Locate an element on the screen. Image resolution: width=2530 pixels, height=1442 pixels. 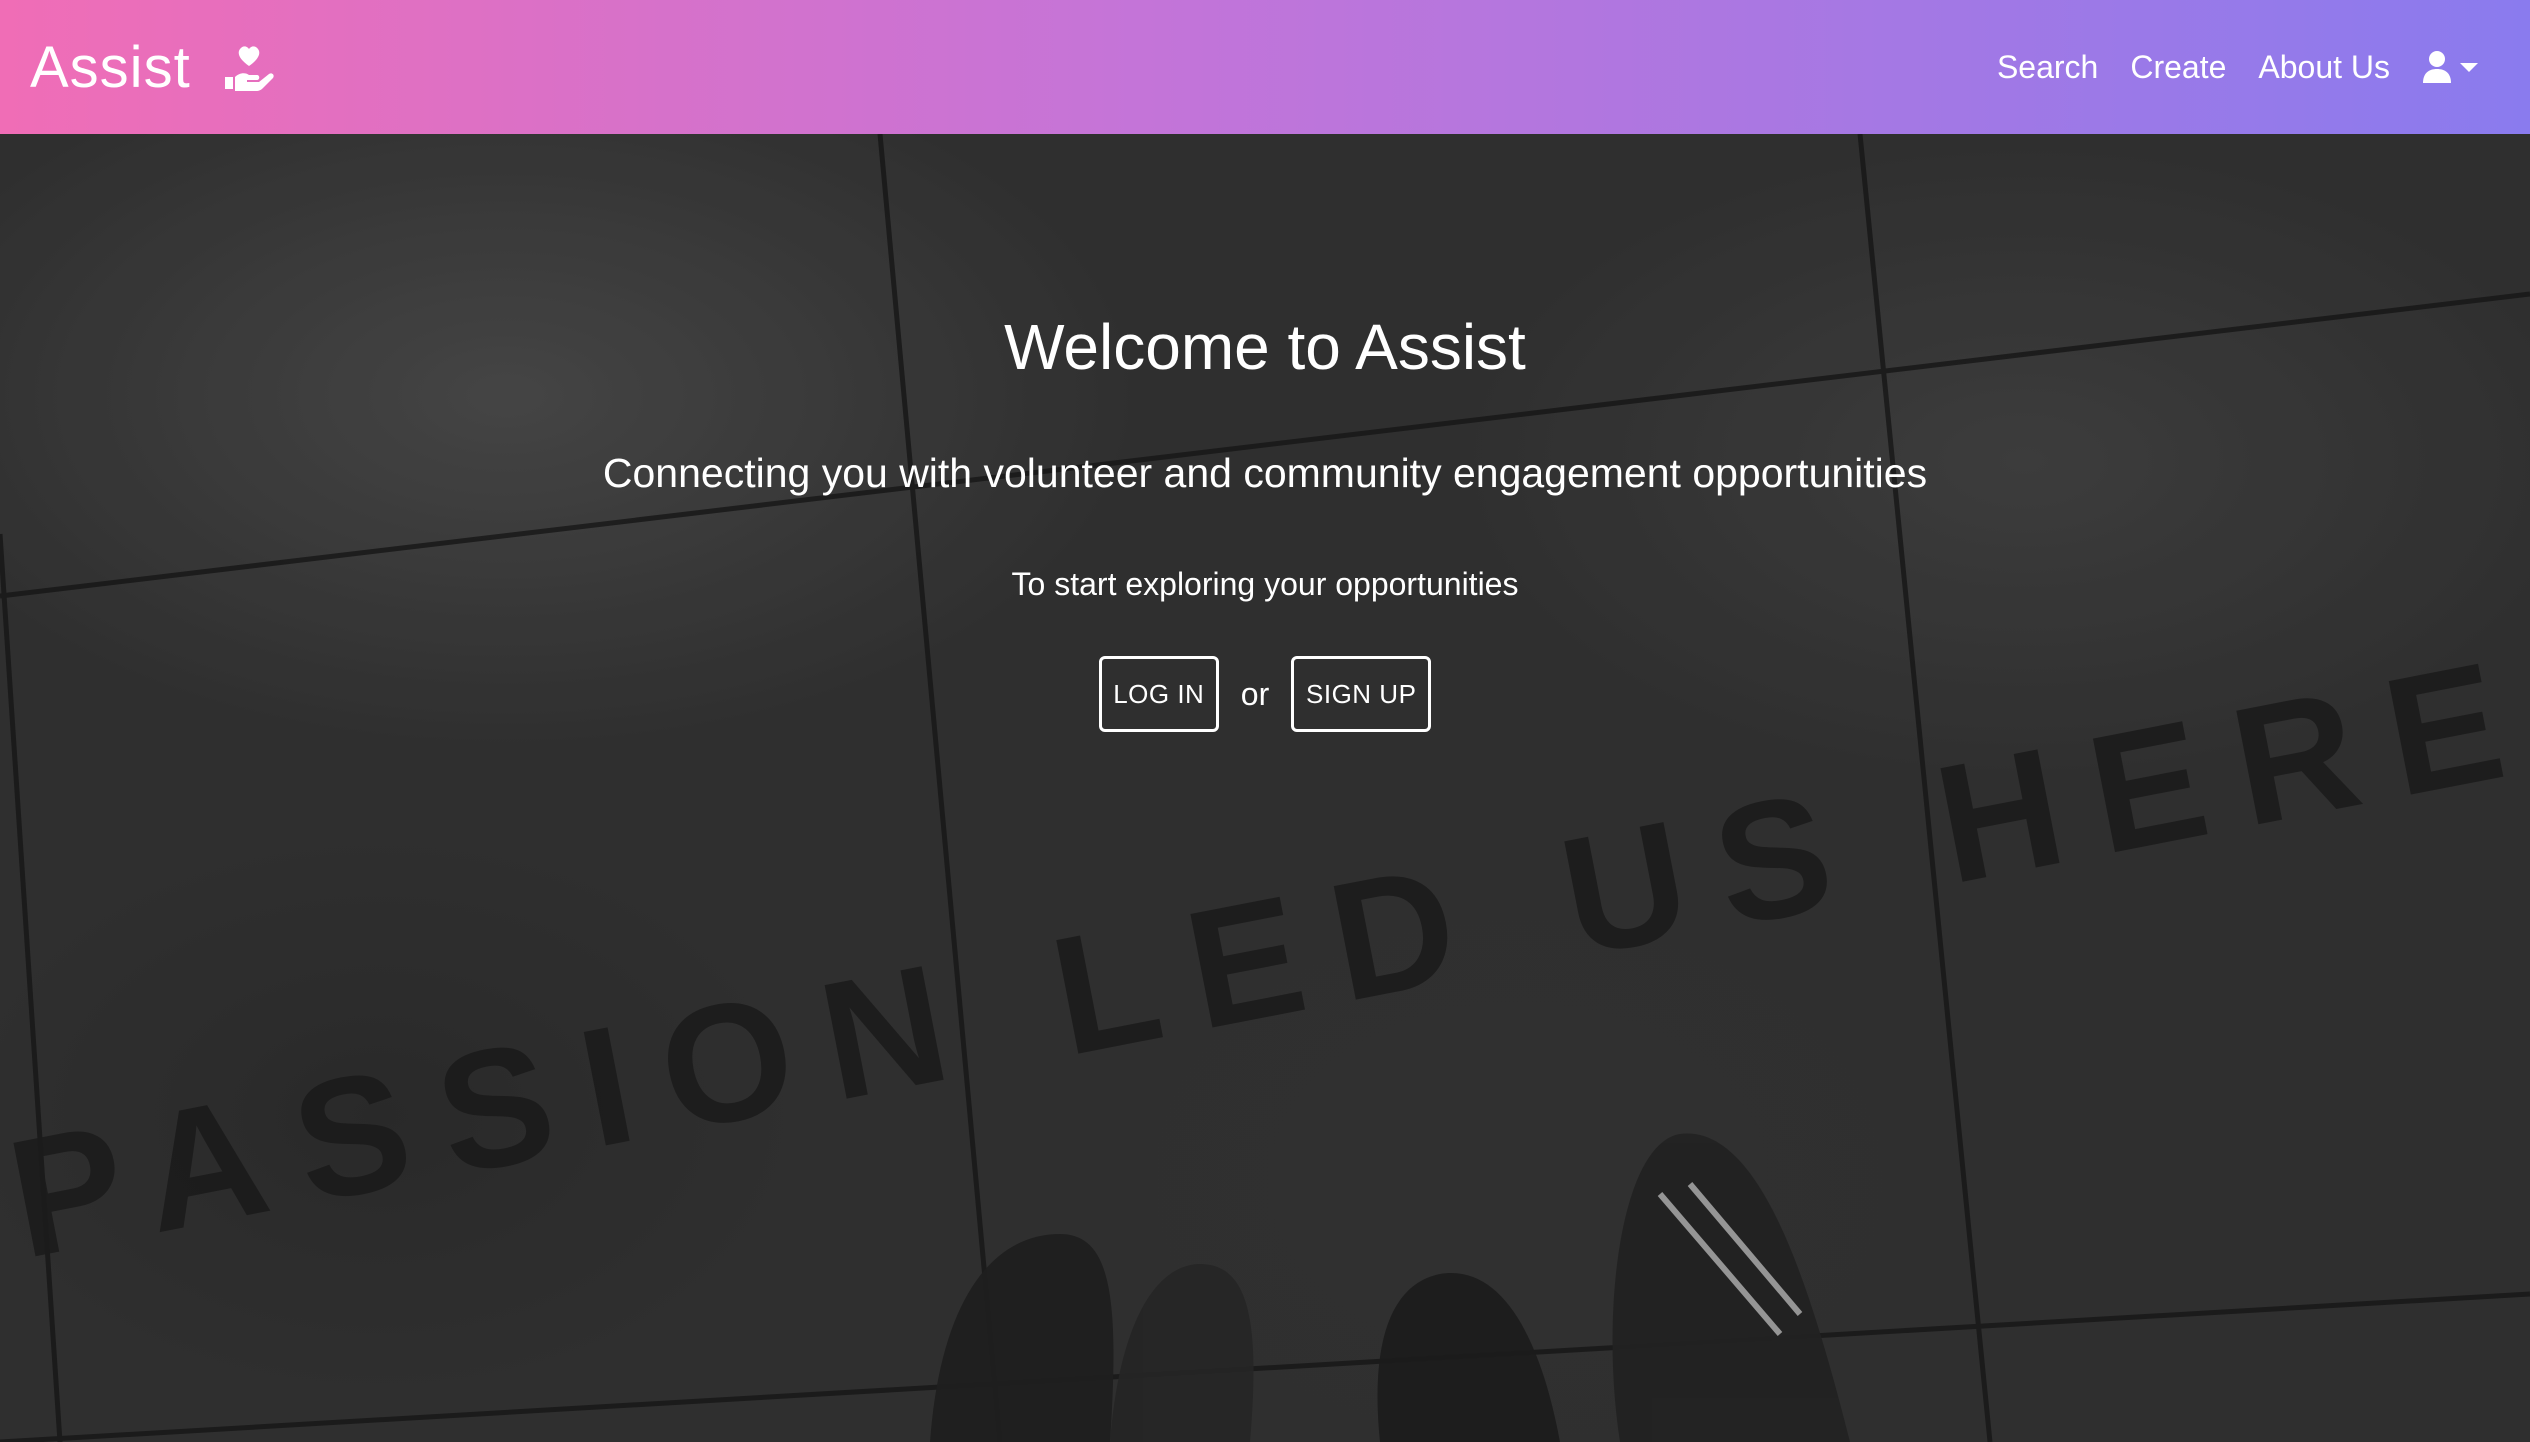
nav-link-create: Create is located at coordinates (2178, 67).